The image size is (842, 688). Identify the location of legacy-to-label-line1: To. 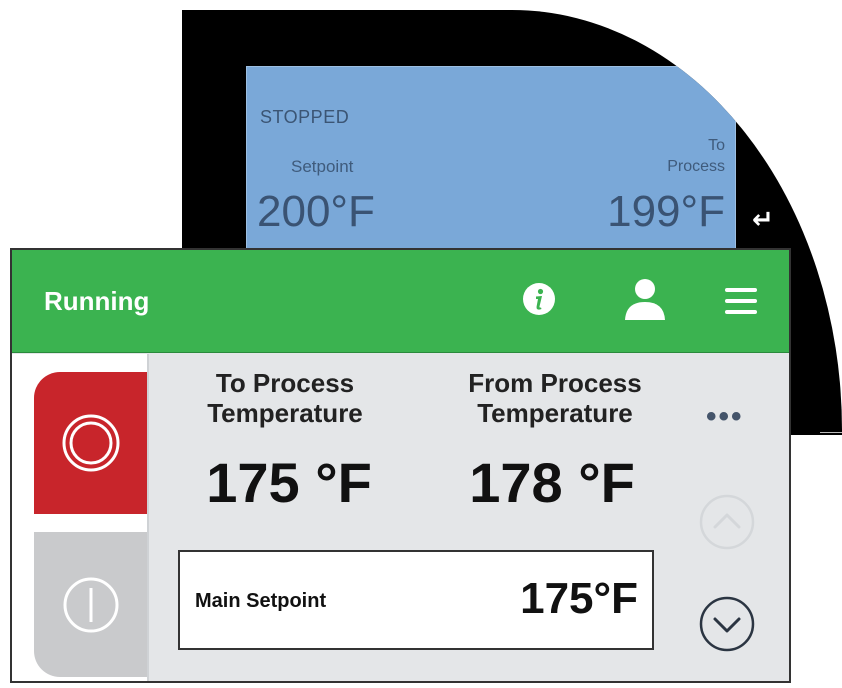
(716, 145).